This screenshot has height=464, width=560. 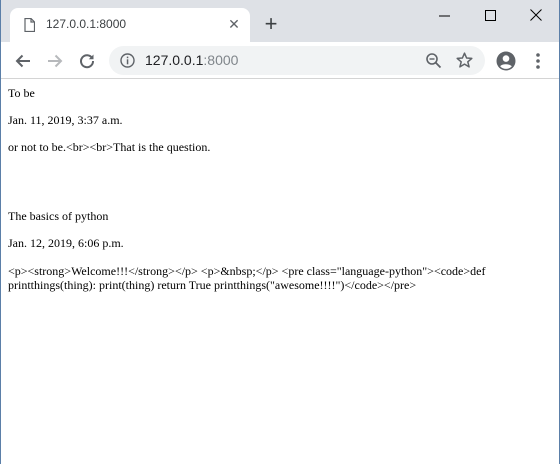 I want to click on url-port: :8000, so click(x=221, y=60).